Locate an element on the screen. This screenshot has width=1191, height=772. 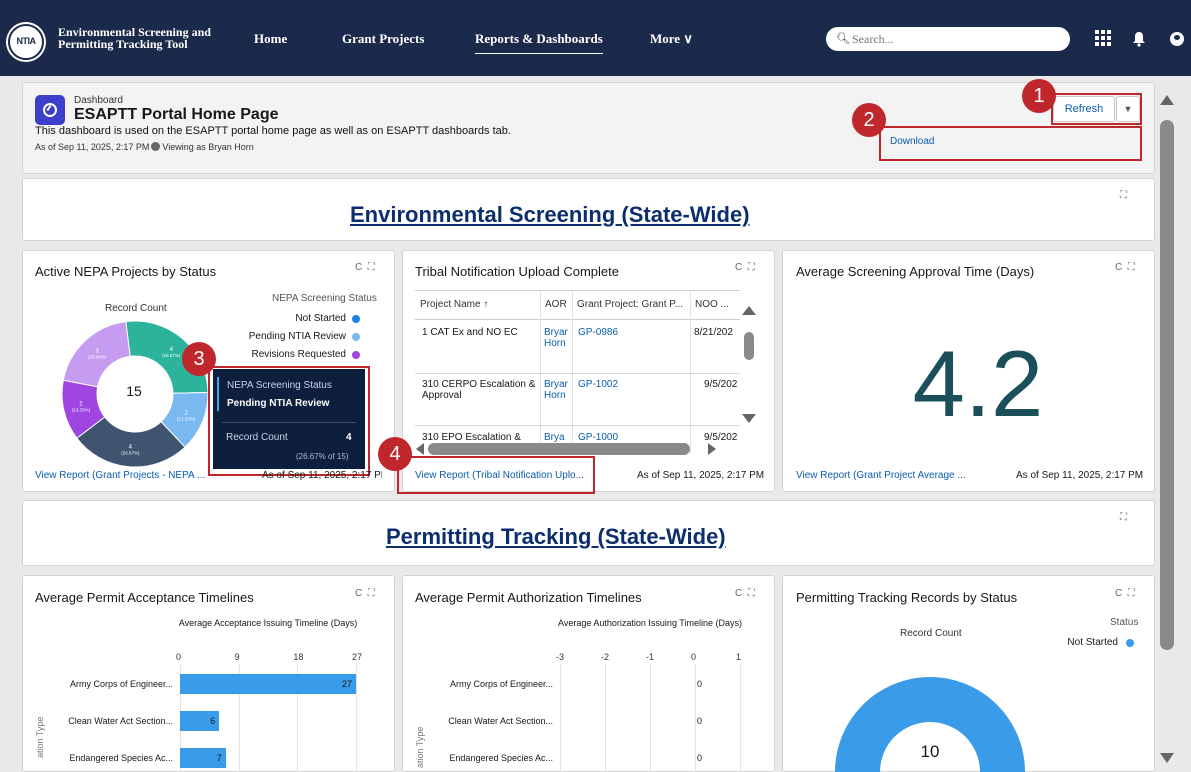
bar-value-label: 27 is located at coordinates (347, 684).